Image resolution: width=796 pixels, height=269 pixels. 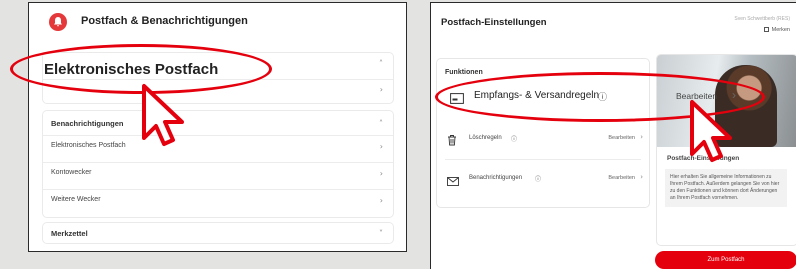 I want to click on delete-rules-edit-link: Bearbeiten, so click(x=621, y=138).